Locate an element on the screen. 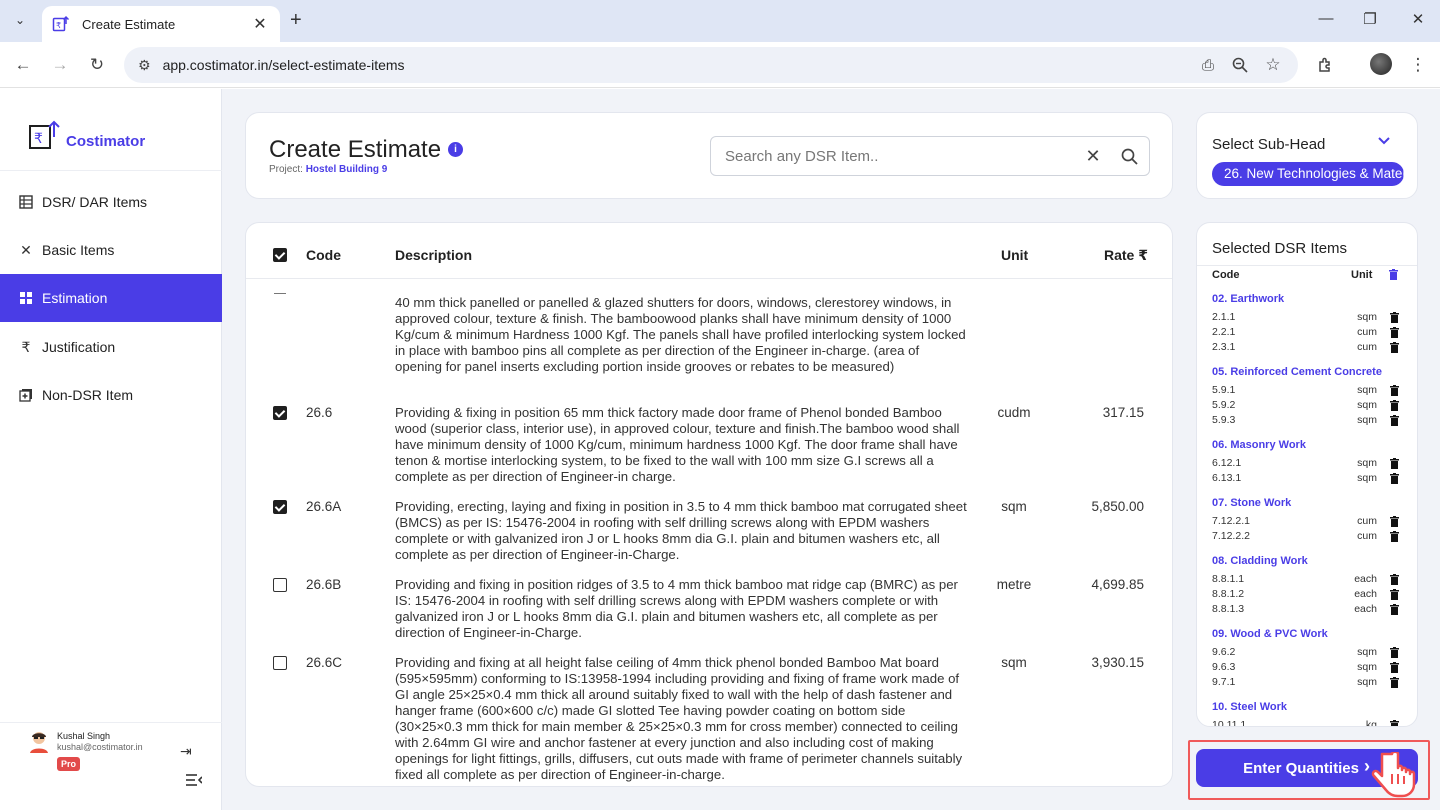 Image resolution: width=1440 pixels, height=810 pixels. rupee-icon: ₹ is located at coordinates (26, 346).